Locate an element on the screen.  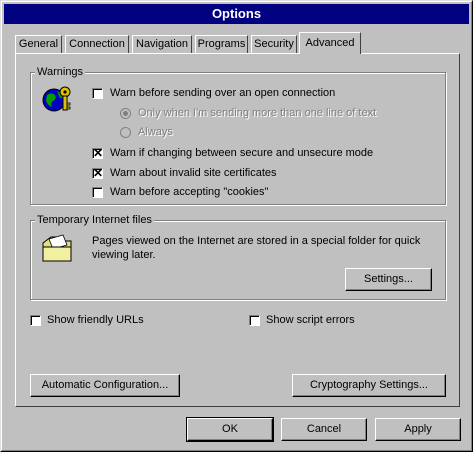
warn-cookies-label: Warn before accepting "cookies" is located at coordinates (189, 192).